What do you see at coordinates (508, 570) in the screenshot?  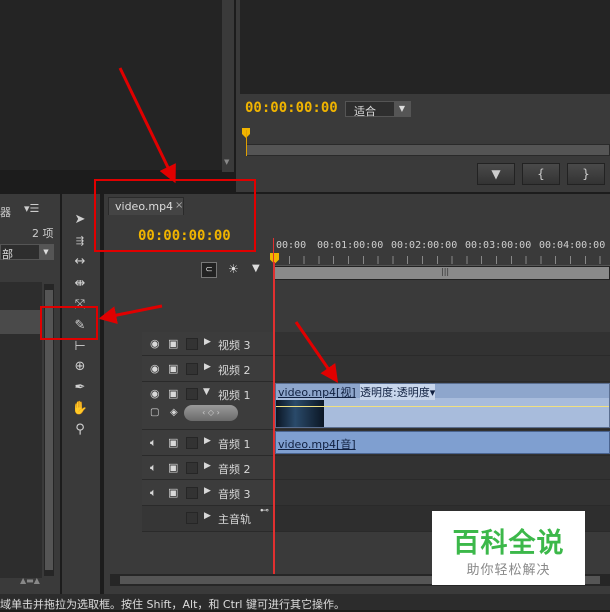 I see `watermark-subtitle: 助你轻松解决` at bounding box center [508, 570].